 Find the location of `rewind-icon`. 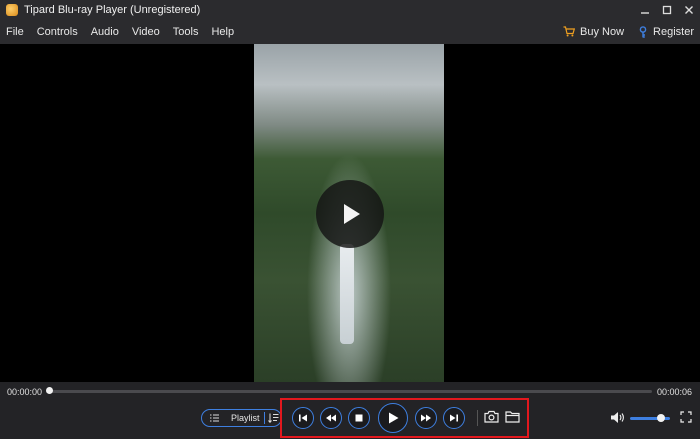

rewind-icon is located at coordinates (331, 418).